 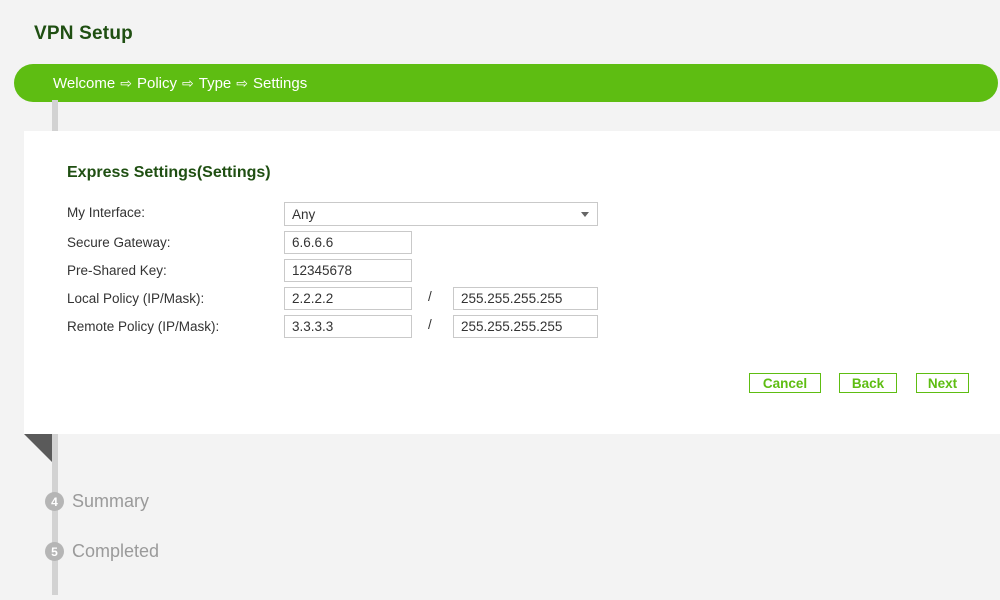 I want to click on remote-policy-ip-input, so click(x=348, y=326).